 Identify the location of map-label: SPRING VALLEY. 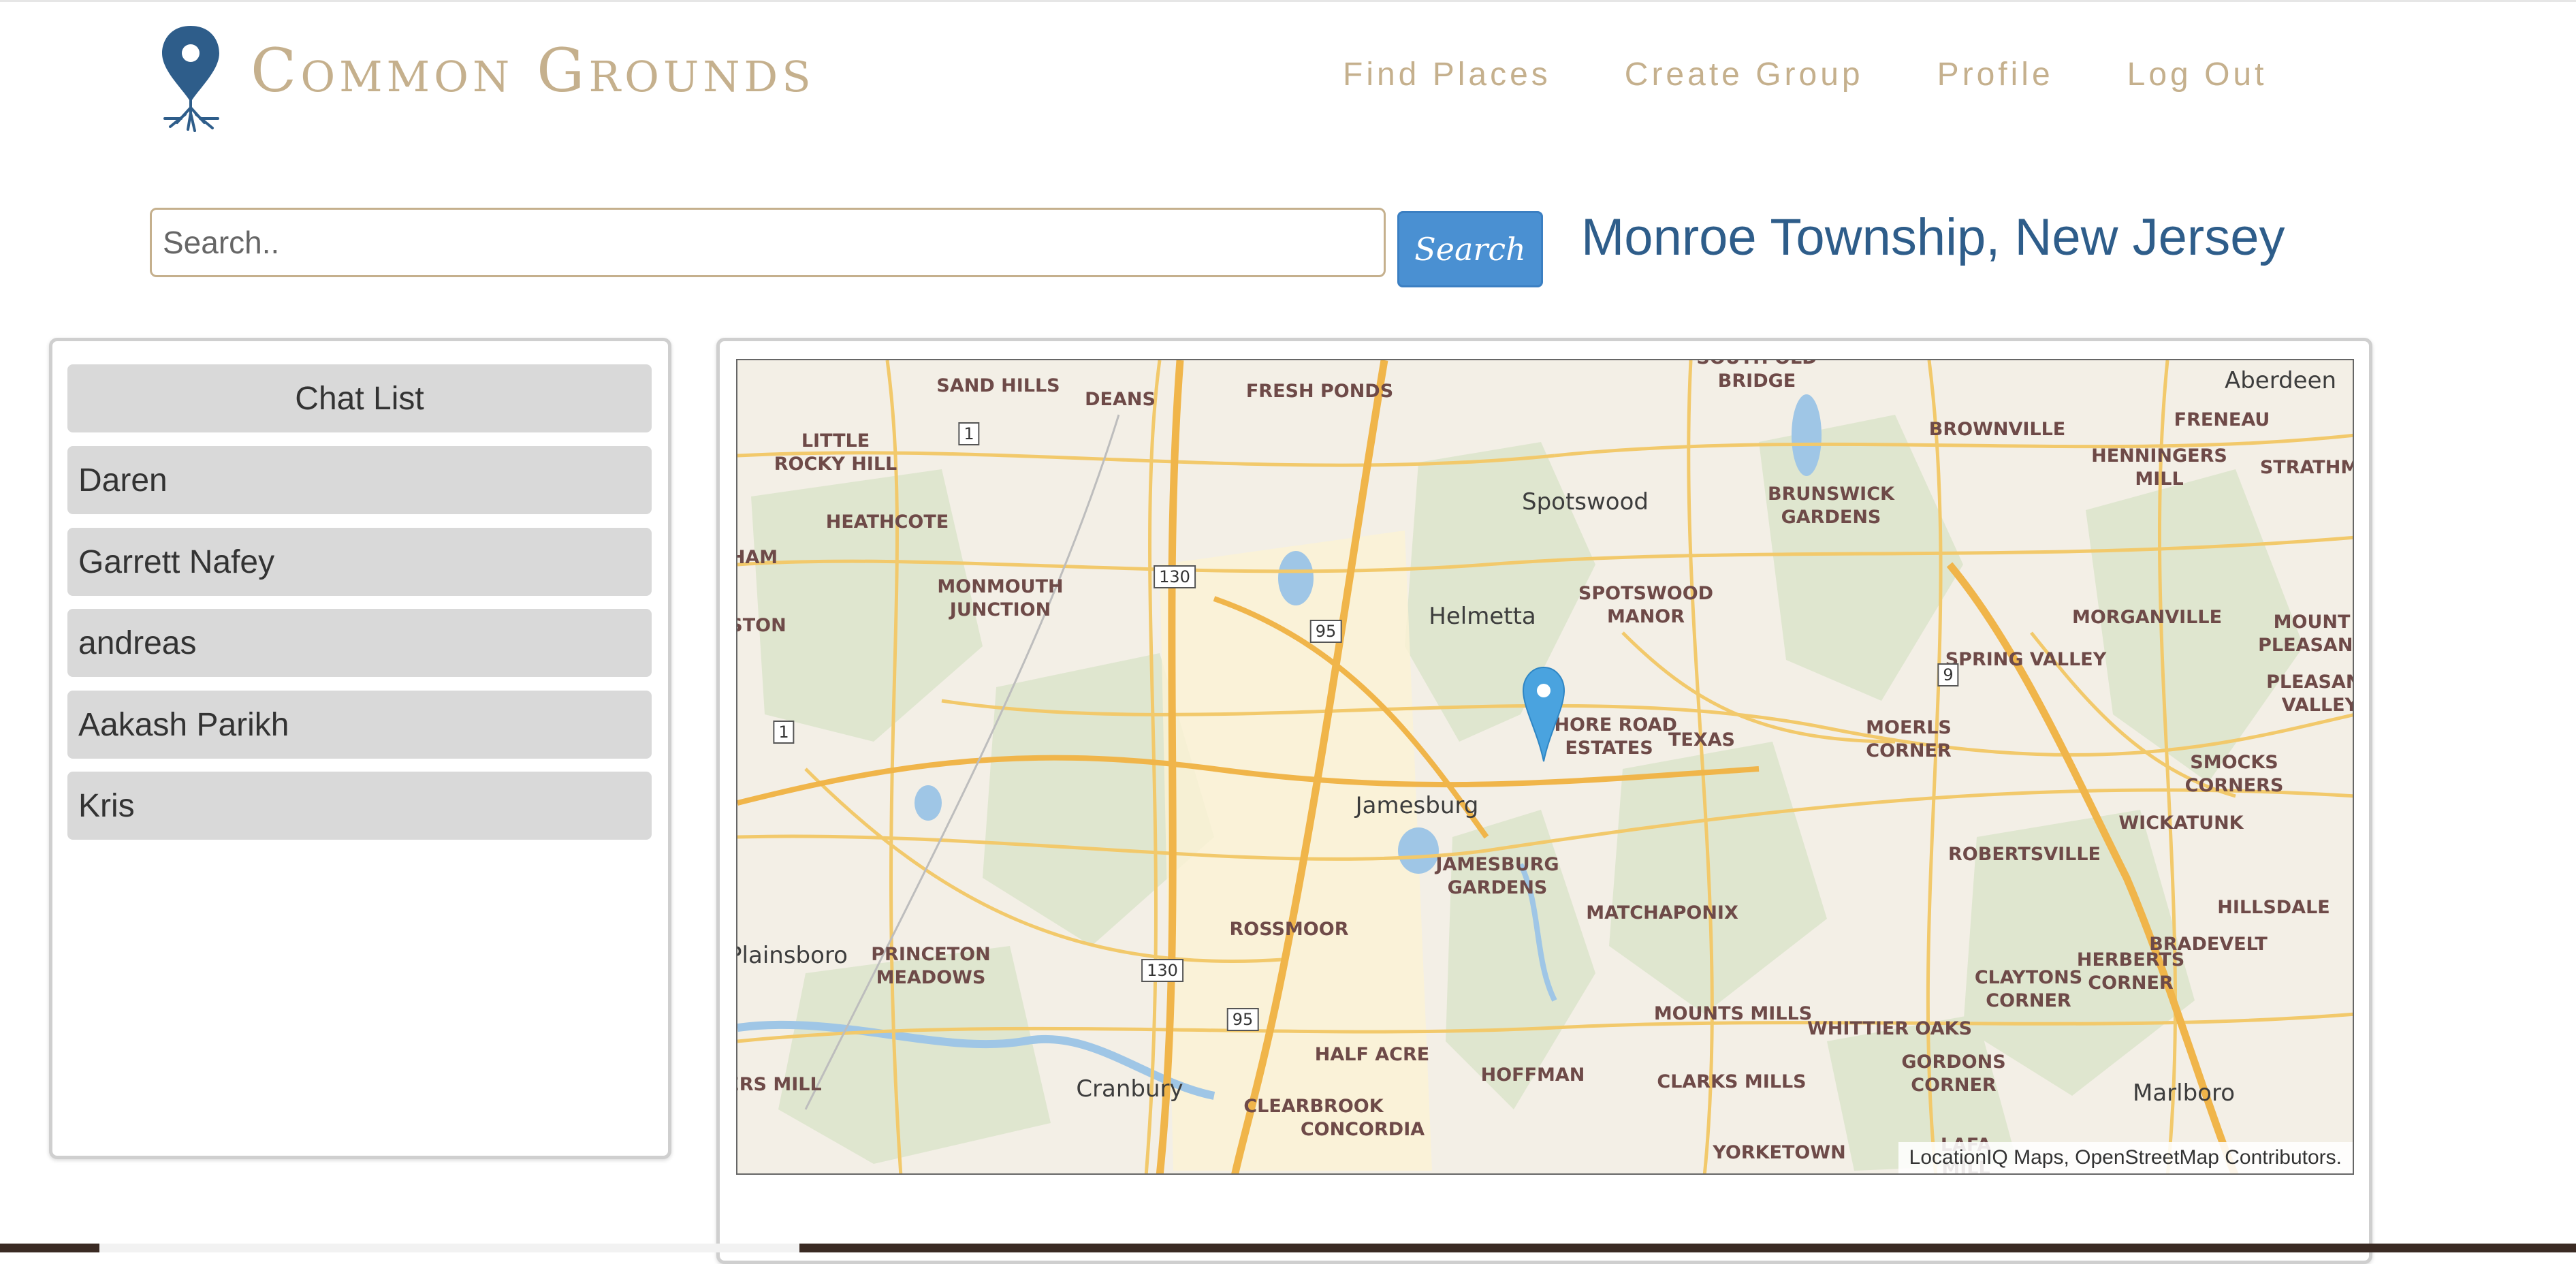
(2026, 659).